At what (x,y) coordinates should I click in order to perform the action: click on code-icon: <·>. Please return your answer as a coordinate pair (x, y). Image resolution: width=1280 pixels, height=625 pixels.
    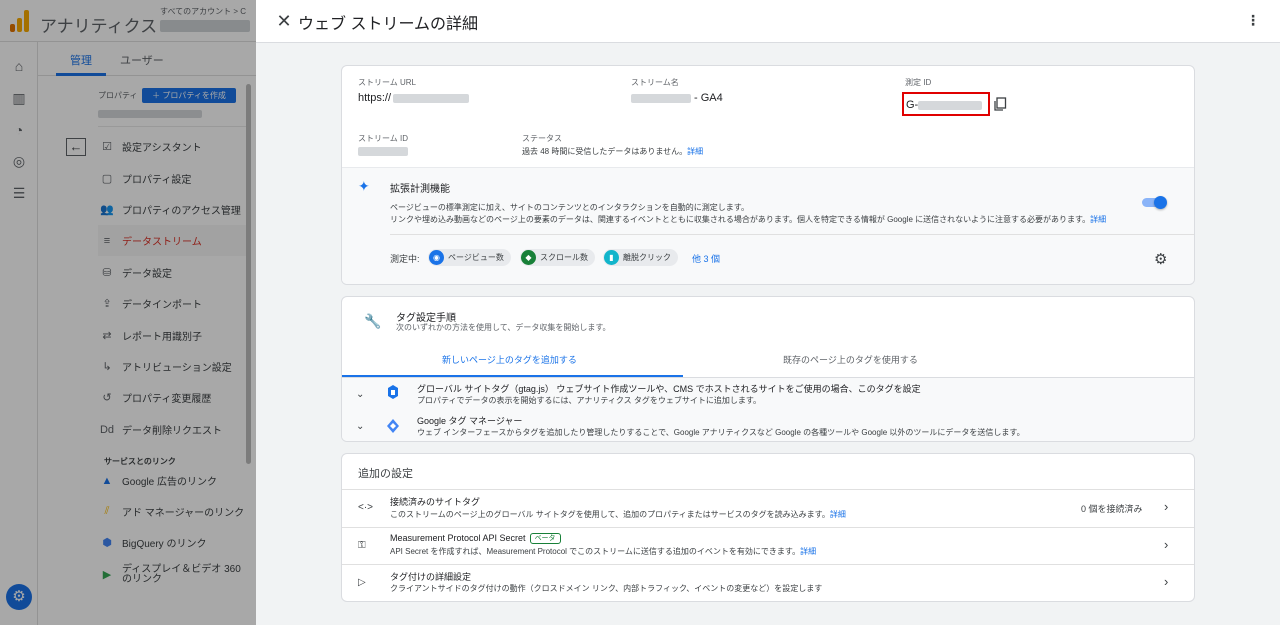
    Looking at the image, I should click on (366, 507).